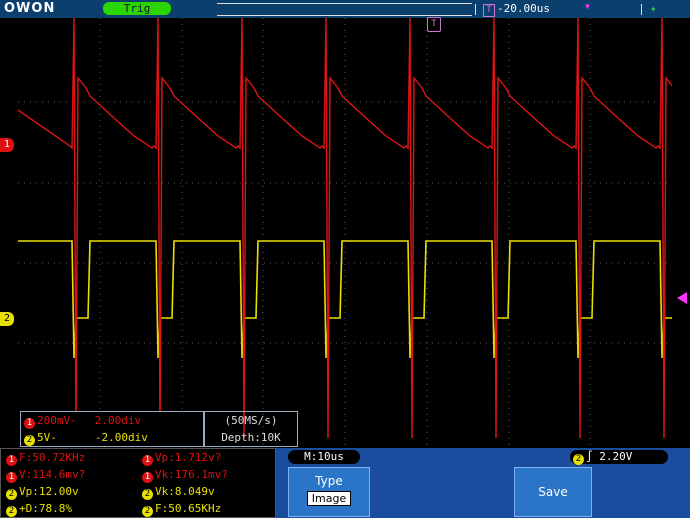 The image size is (690, 518). What do you see at coordinates (251, 429) in the screenshot?
I see `acquisition-panel: (50MS/s) Depth:10K` at bounding box center [251, 429].